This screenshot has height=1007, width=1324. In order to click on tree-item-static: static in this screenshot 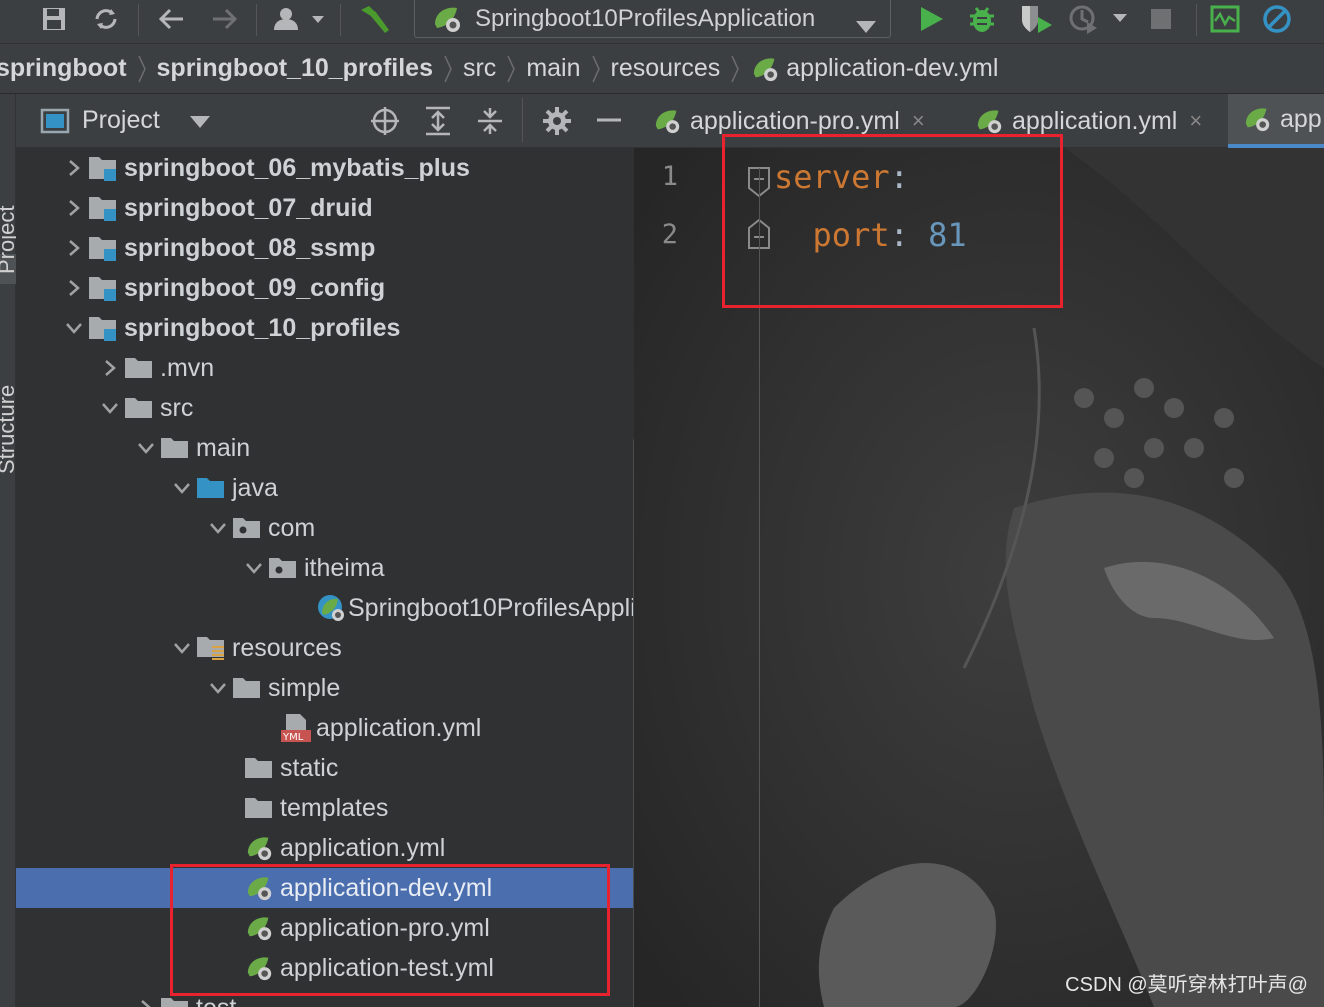, I will do `click(325, 768)`.